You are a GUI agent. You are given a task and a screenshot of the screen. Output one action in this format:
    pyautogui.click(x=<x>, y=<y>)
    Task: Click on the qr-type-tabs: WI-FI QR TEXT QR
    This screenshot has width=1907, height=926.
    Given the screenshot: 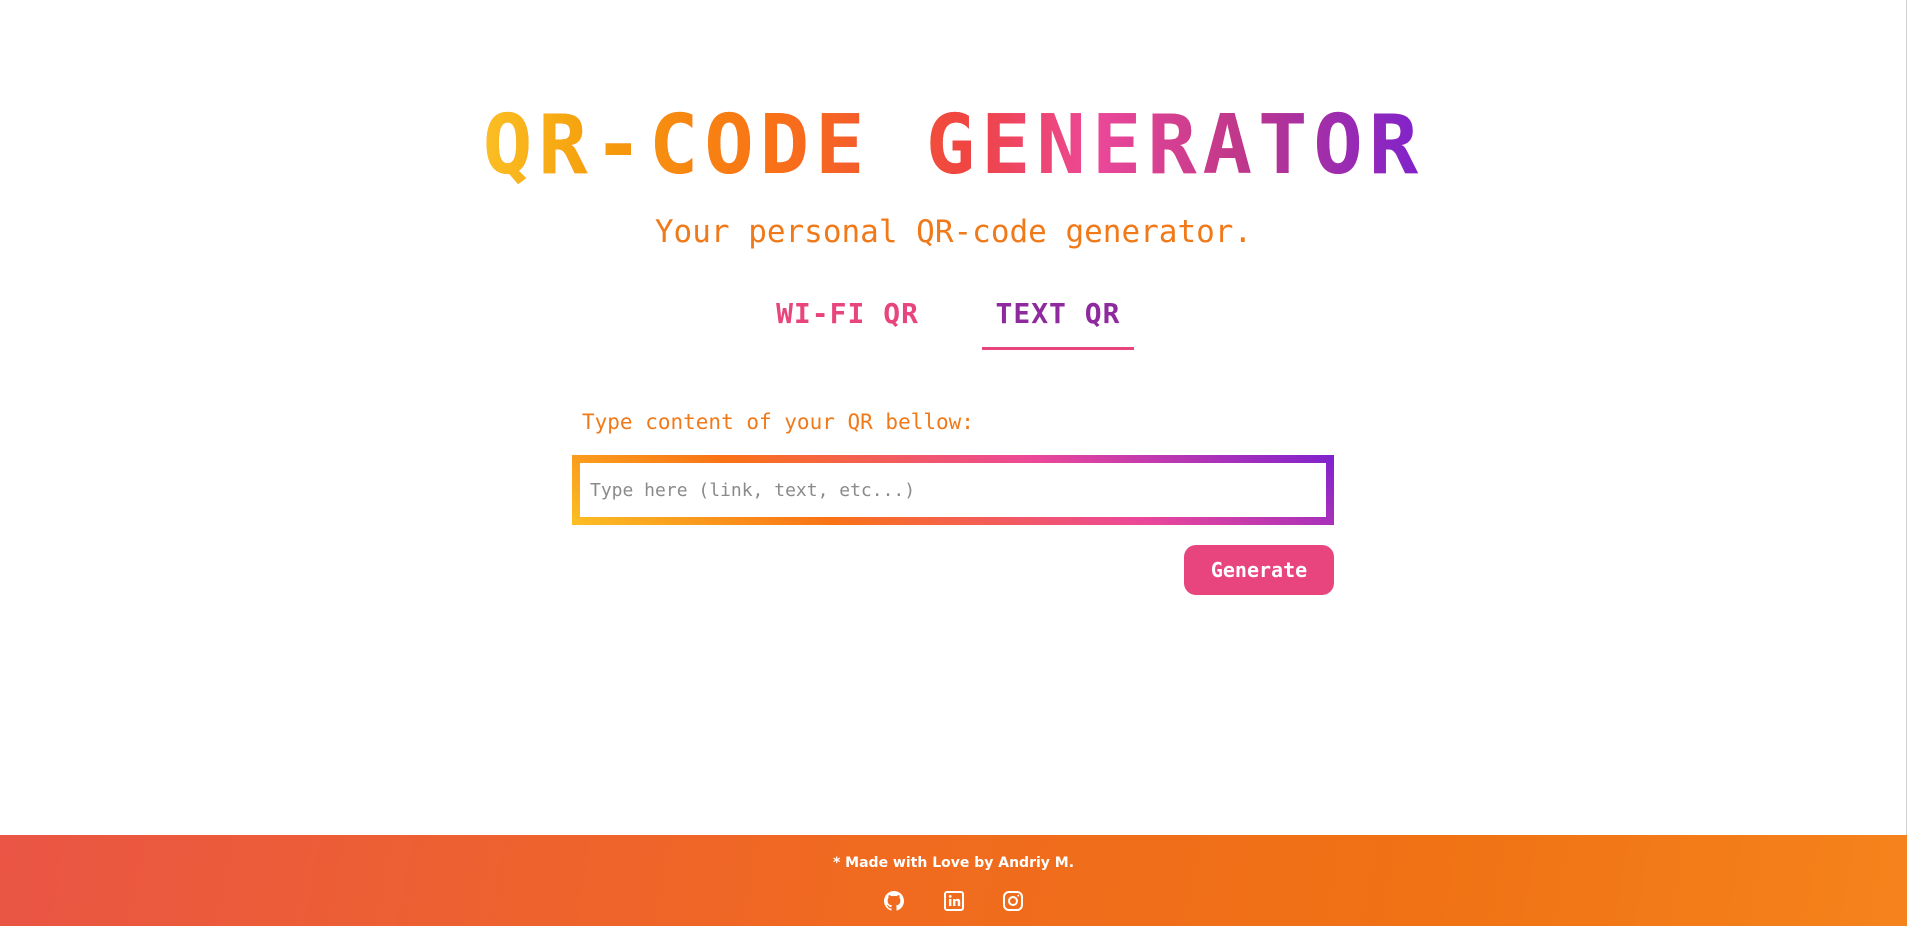 What is the action you would take?
    pyautogui.click(x=953, y=319)
    